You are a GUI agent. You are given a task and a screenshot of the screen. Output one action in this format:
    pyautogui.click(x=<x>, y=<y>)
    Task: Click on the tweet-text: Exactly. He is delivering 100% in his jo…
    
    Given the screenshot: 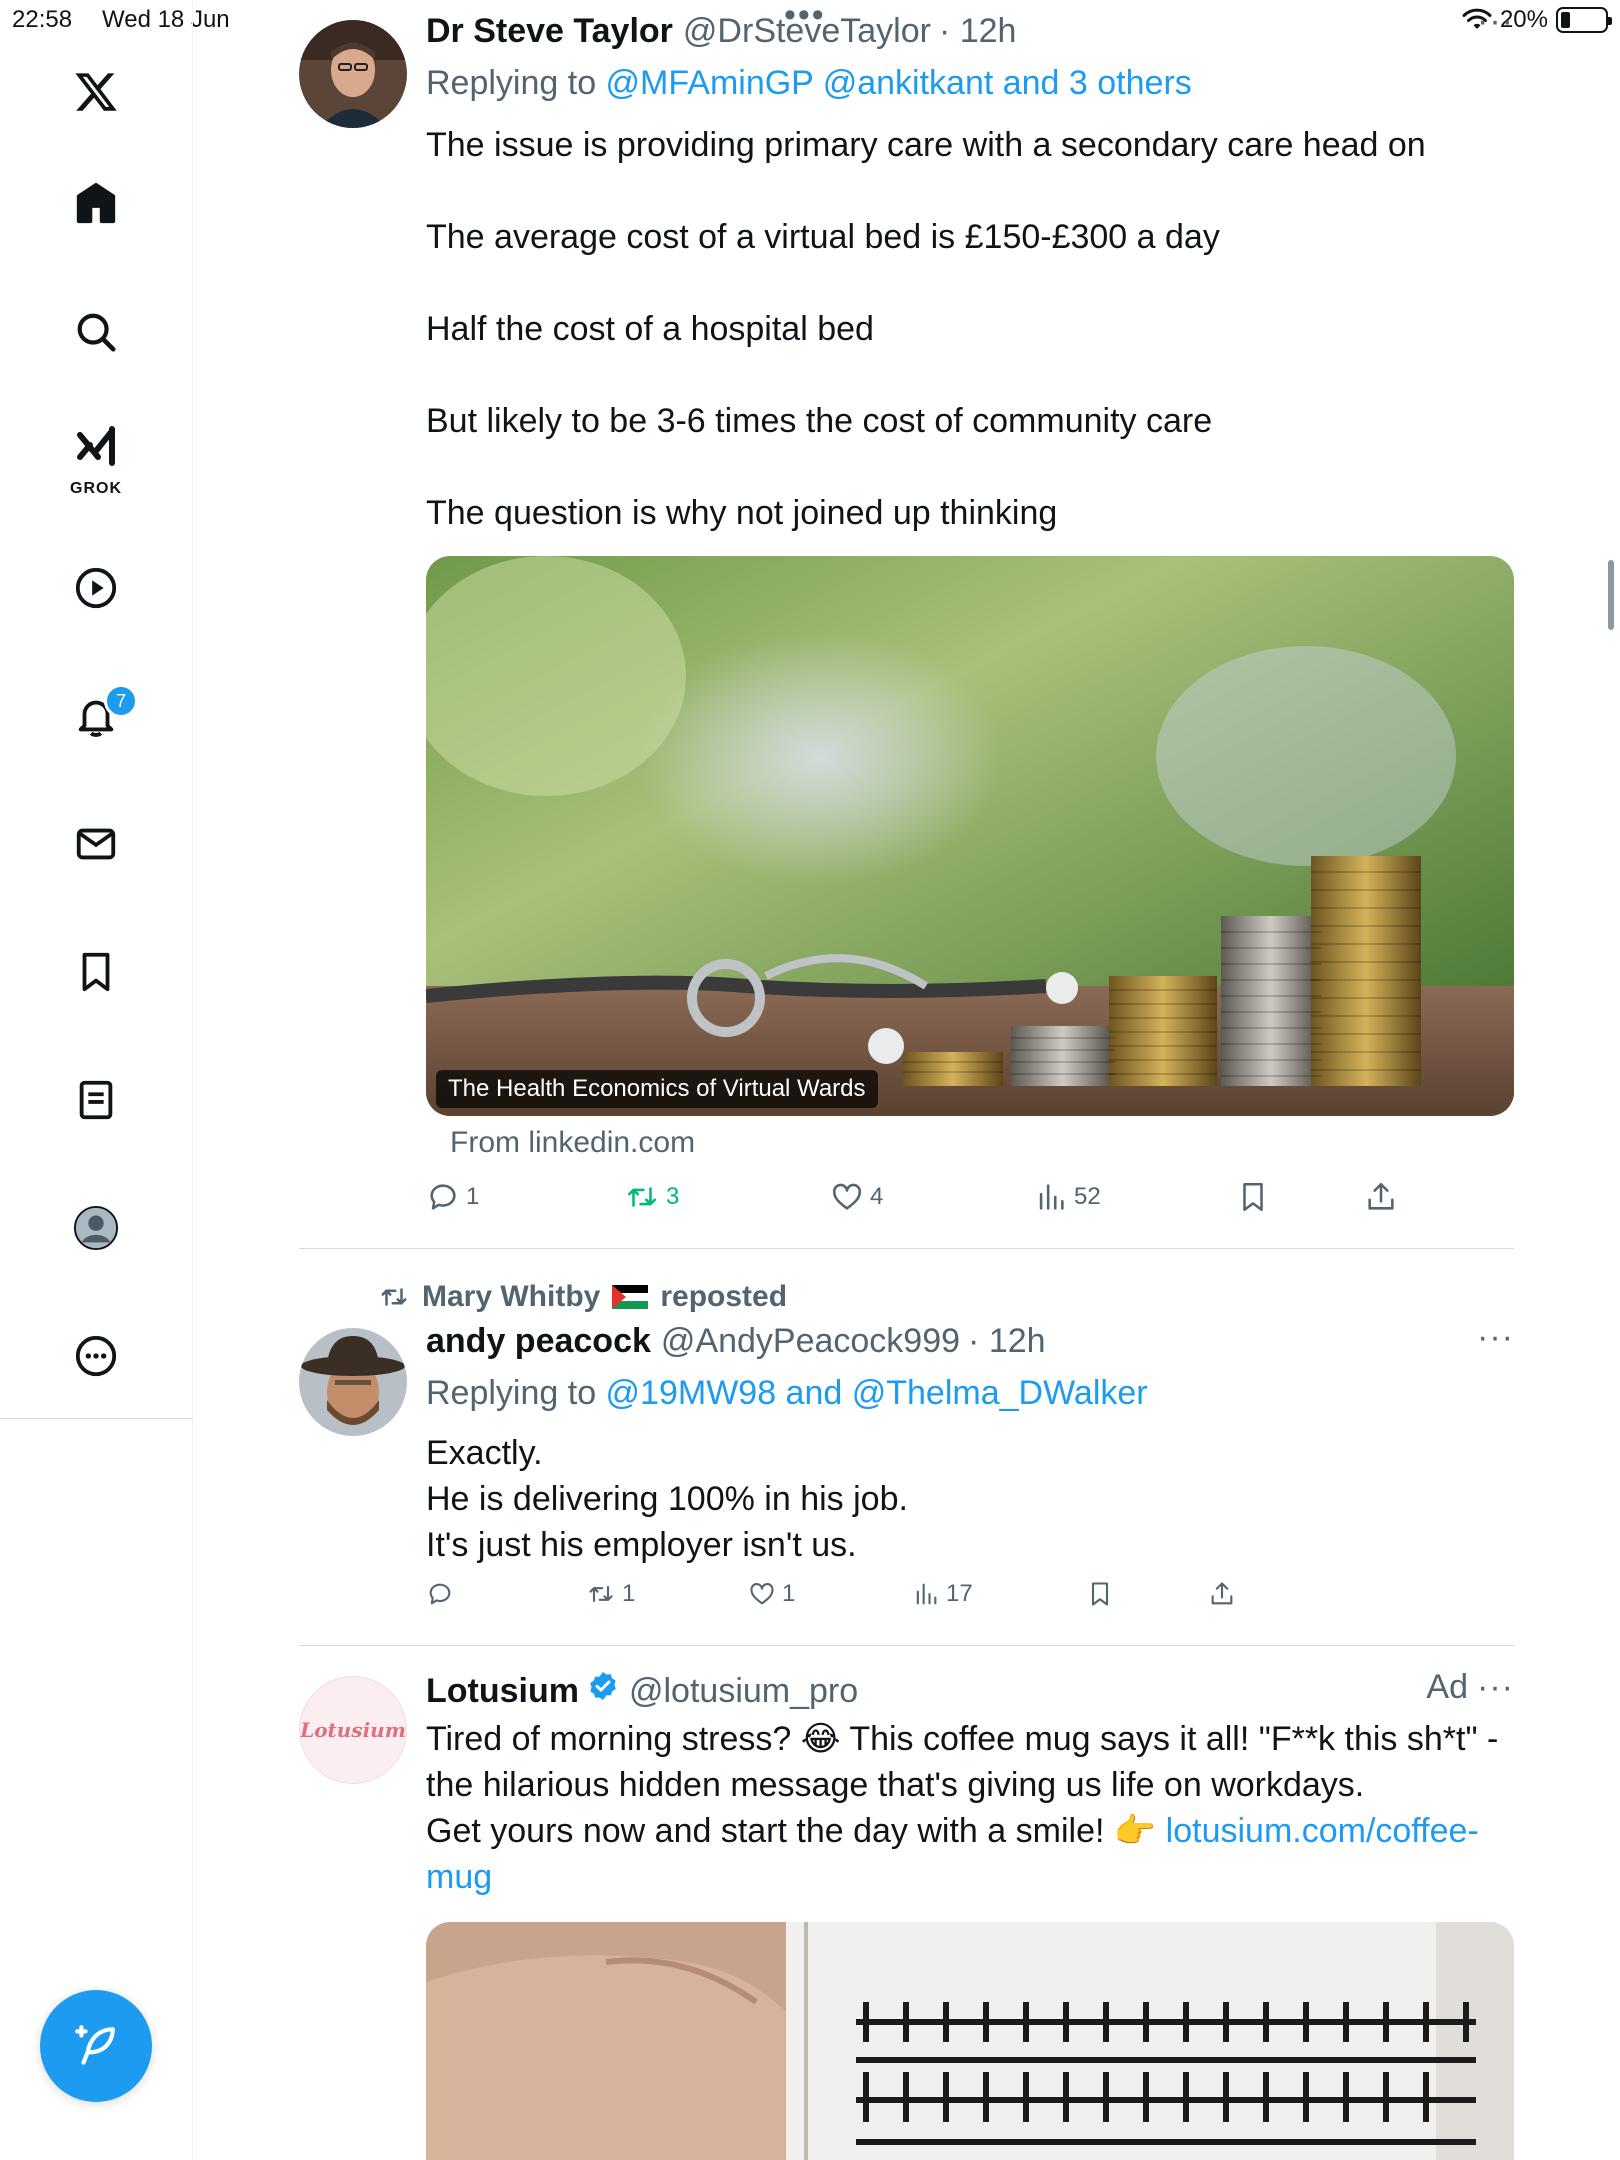 What is the action you would take?
    pyautogui.click(x=667, y=1499)
    